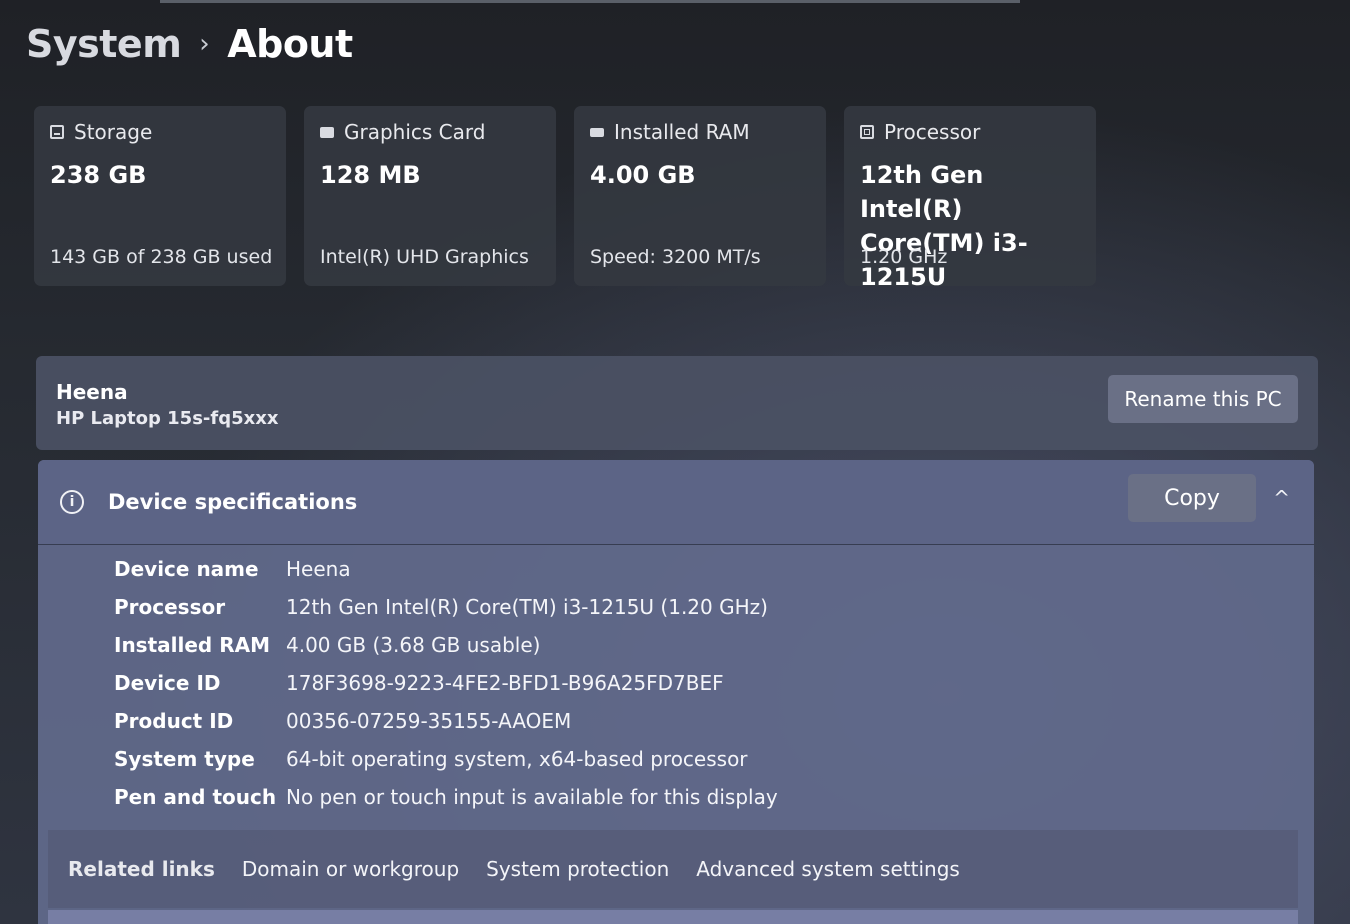 The image size is (1350, 924). Describe the element at coordinates (370, 175) in the screenshot. I see `graphics-card-value: 128 MB` at that location.